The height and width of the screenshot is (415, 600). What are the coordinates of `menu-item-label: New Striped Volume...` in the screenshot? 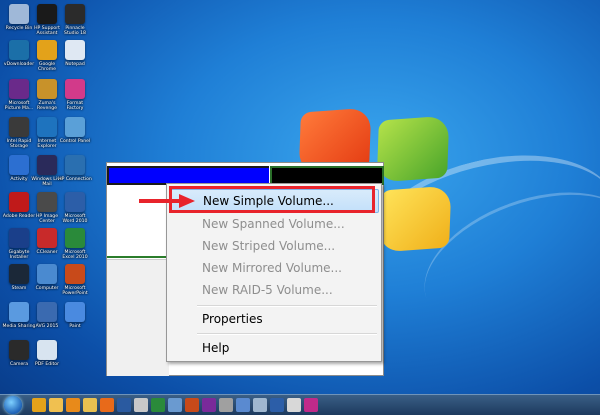 It's located at (269, 246).